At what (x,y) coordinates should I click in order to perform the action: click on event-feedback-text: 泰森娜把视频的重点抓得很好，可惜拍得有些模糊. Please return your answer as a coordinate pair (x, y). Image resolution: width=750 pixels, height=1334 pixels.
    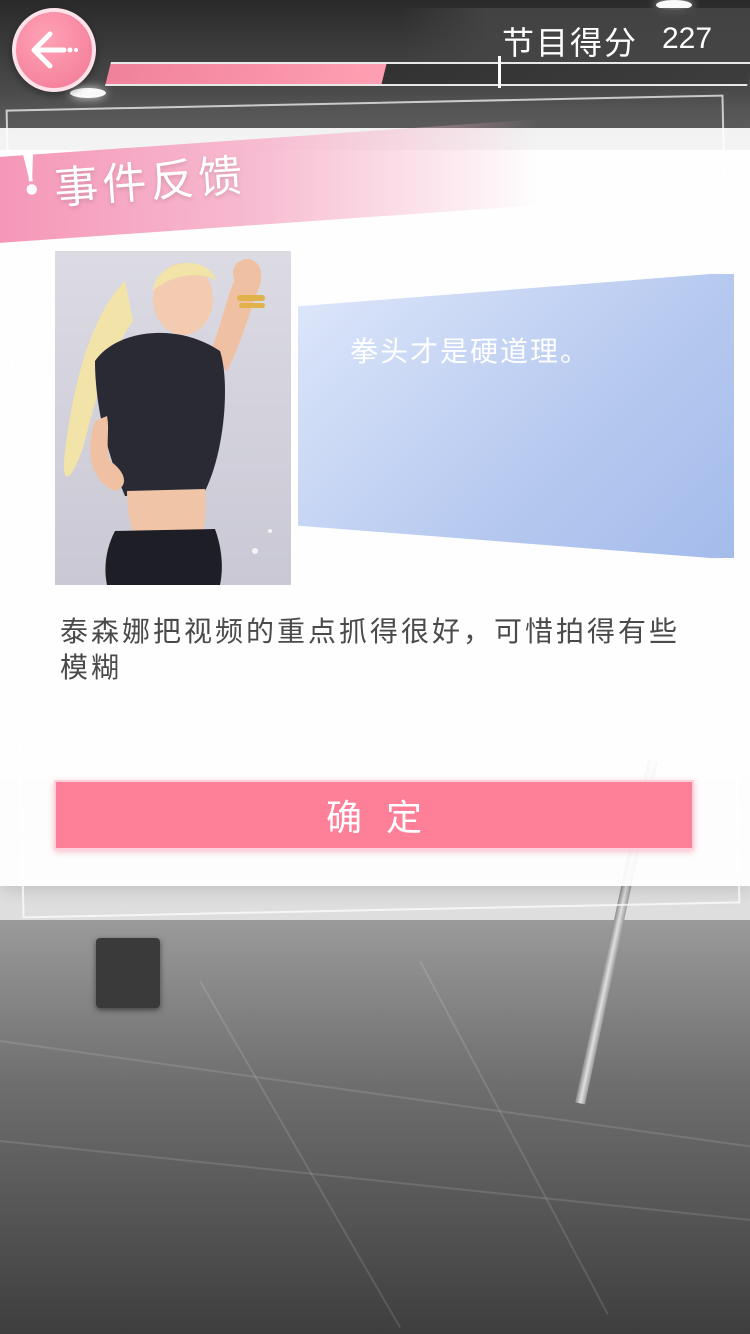
    Looking at the image, I should click on (370, 649).